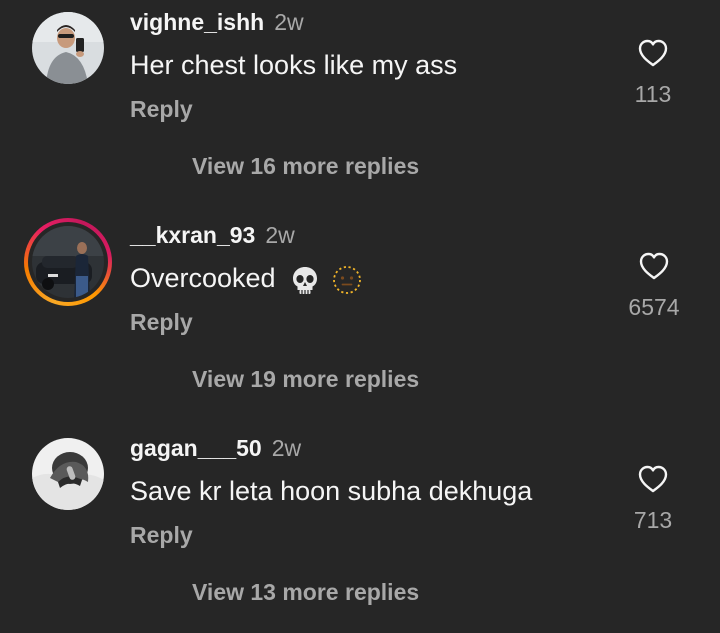 Image resolution: width=720 pixels, height=633 pixels. Describe the element at coordinates (192, 235) in the screenshot. I see `username: __kxran_93` at that location.